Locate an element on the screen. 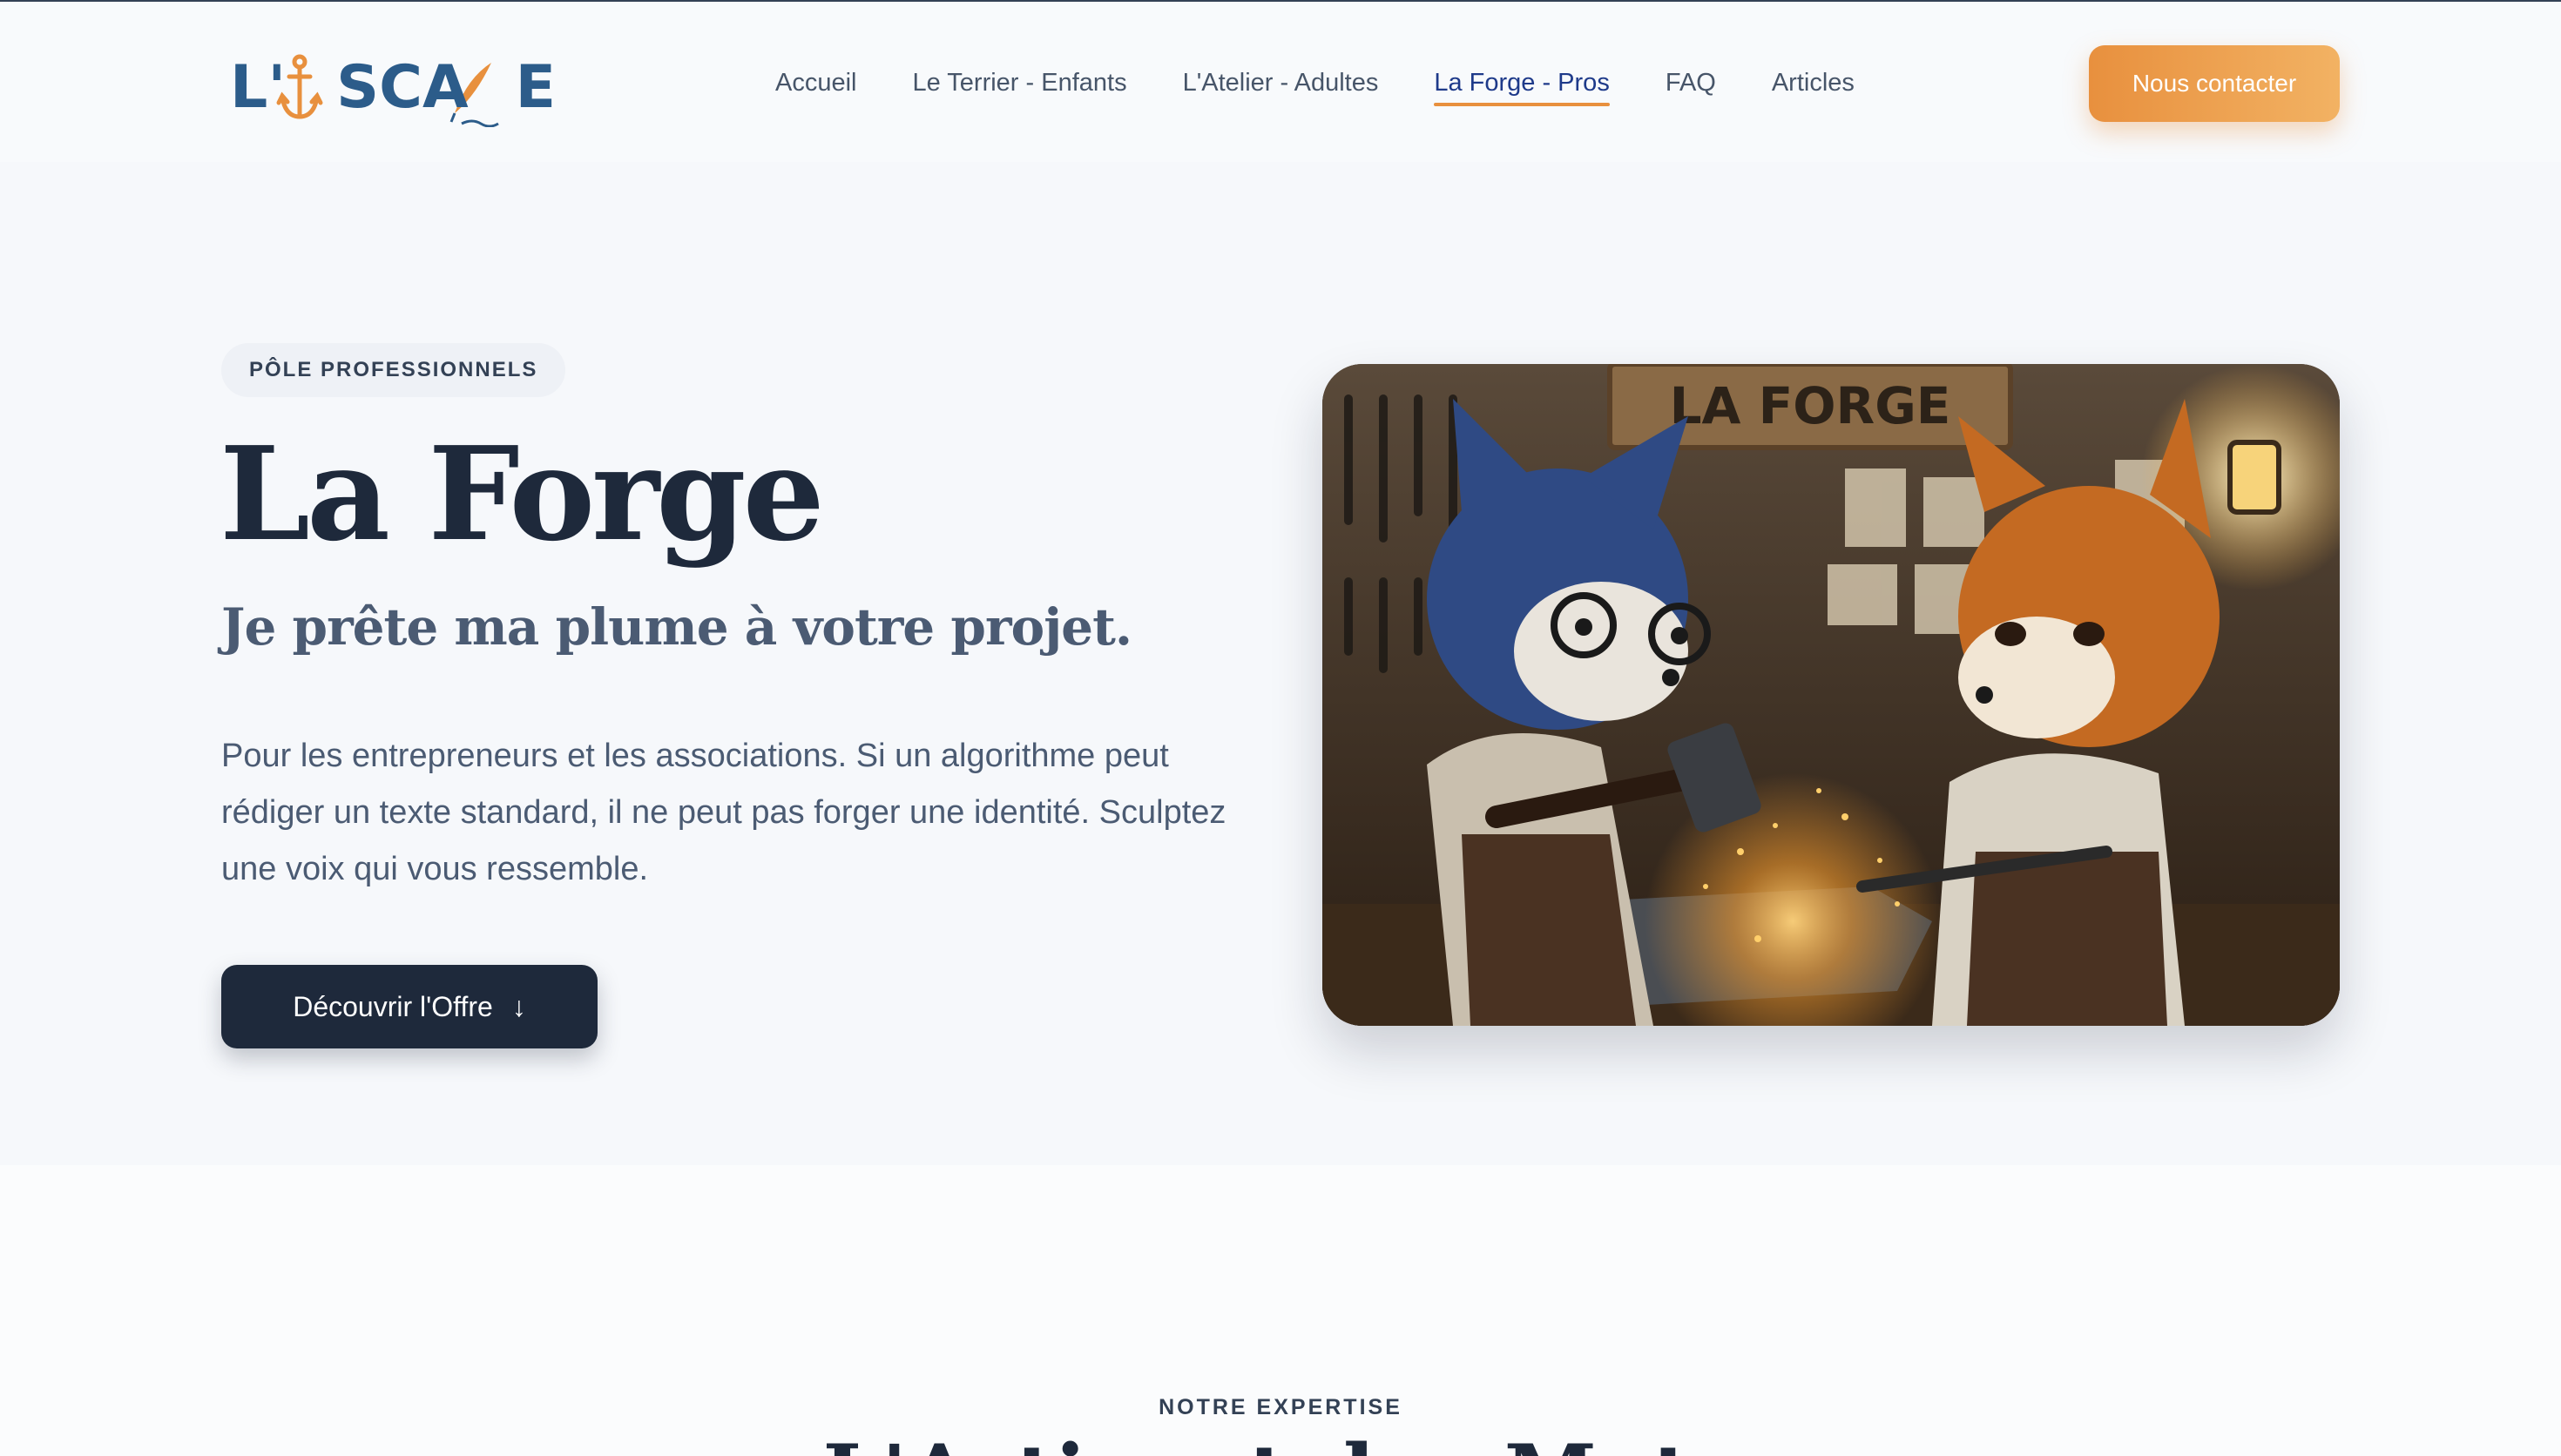 The height and width of the screenshot is (1456, 2561). hero-subtitle: Je prête ma plume à votre projet. is located at coordinates (676, 627).